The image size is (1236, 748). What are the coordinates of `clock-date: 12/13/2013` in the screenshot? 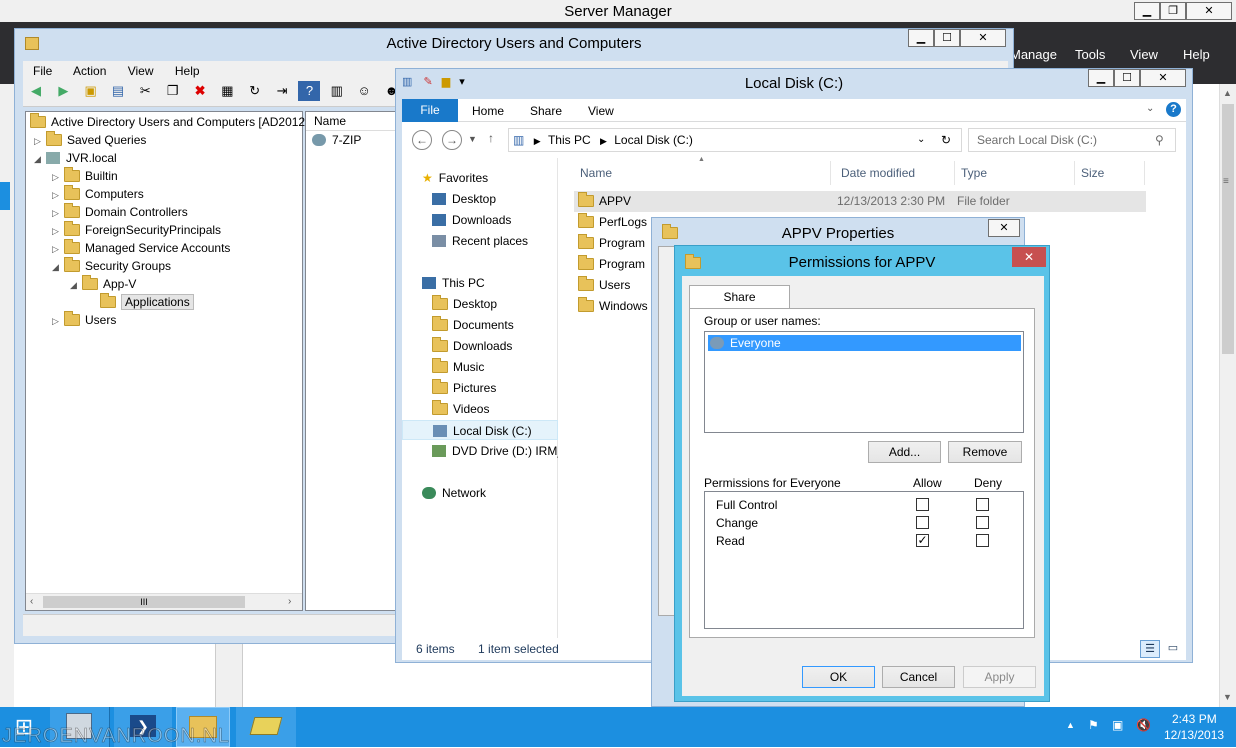 It's located at (1194, 735).